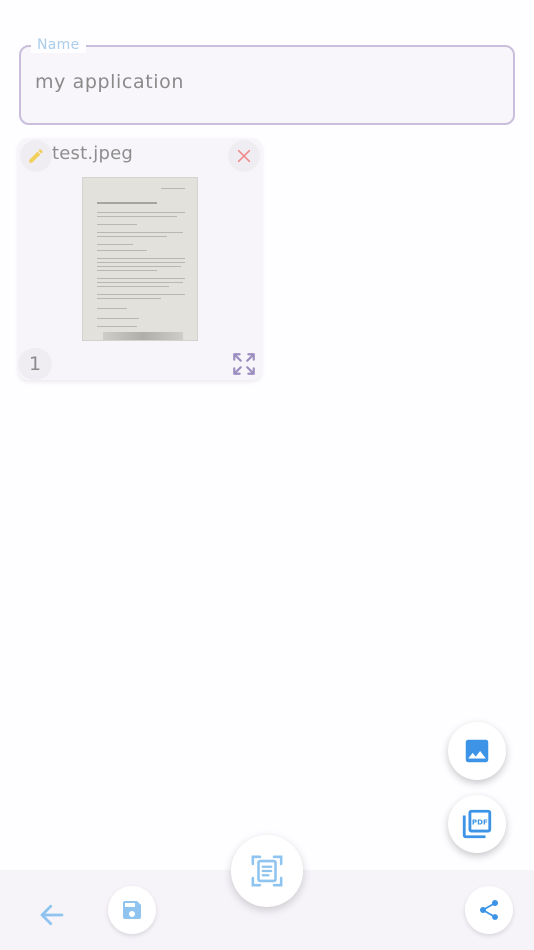  Describe the element at coordinates (35, 364) in the screenshot. I see `page-number-badge: 1` at that location.